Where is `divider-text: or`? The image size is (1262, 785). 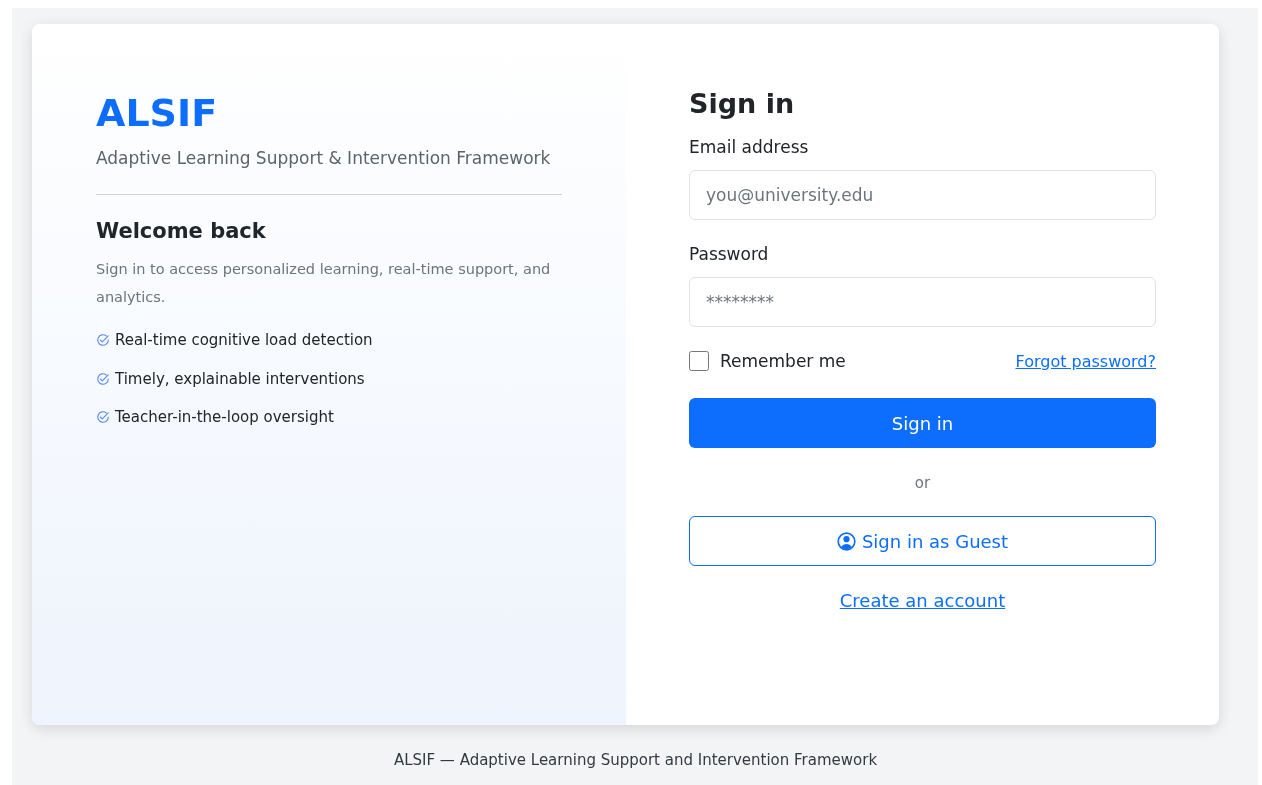 divider-text: or is located at coordinates (922, 483).